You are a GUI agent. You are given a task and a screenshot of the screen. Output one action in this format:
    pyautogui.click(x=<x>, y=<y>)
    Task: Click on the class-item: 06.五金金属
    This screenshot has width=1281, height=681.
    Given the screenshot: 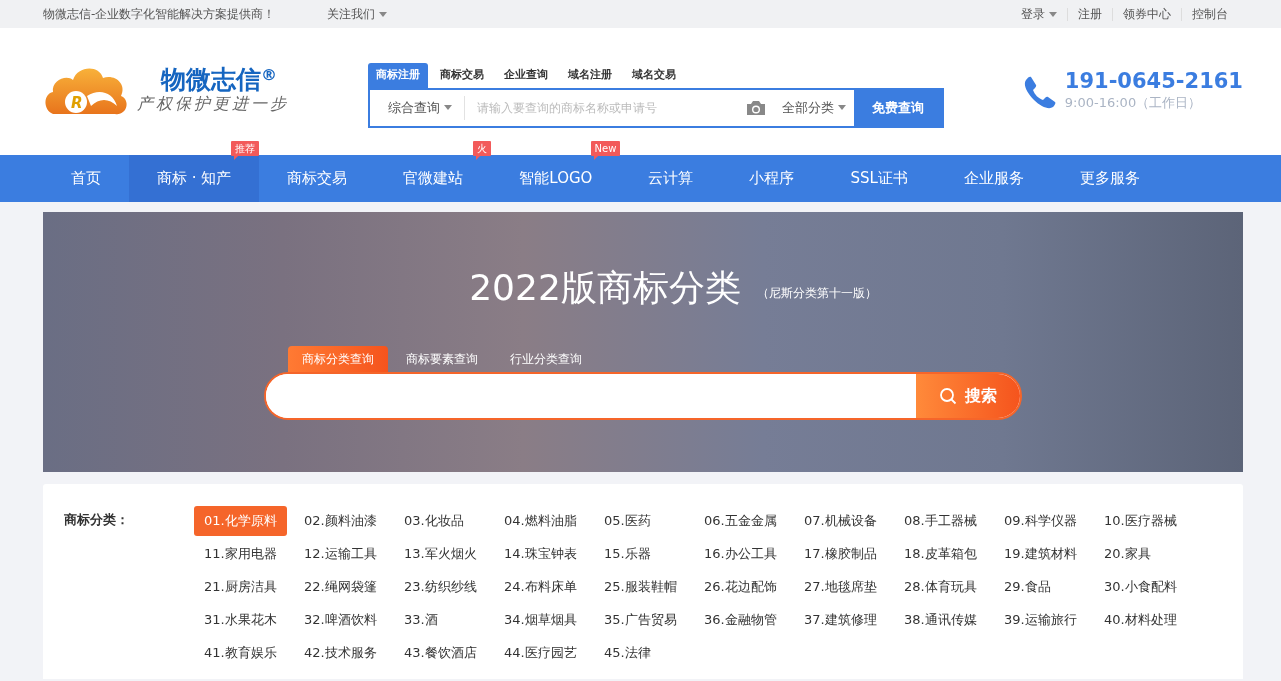 What is the action you would take?
    pyautogui.click(x=740, y=521)
    